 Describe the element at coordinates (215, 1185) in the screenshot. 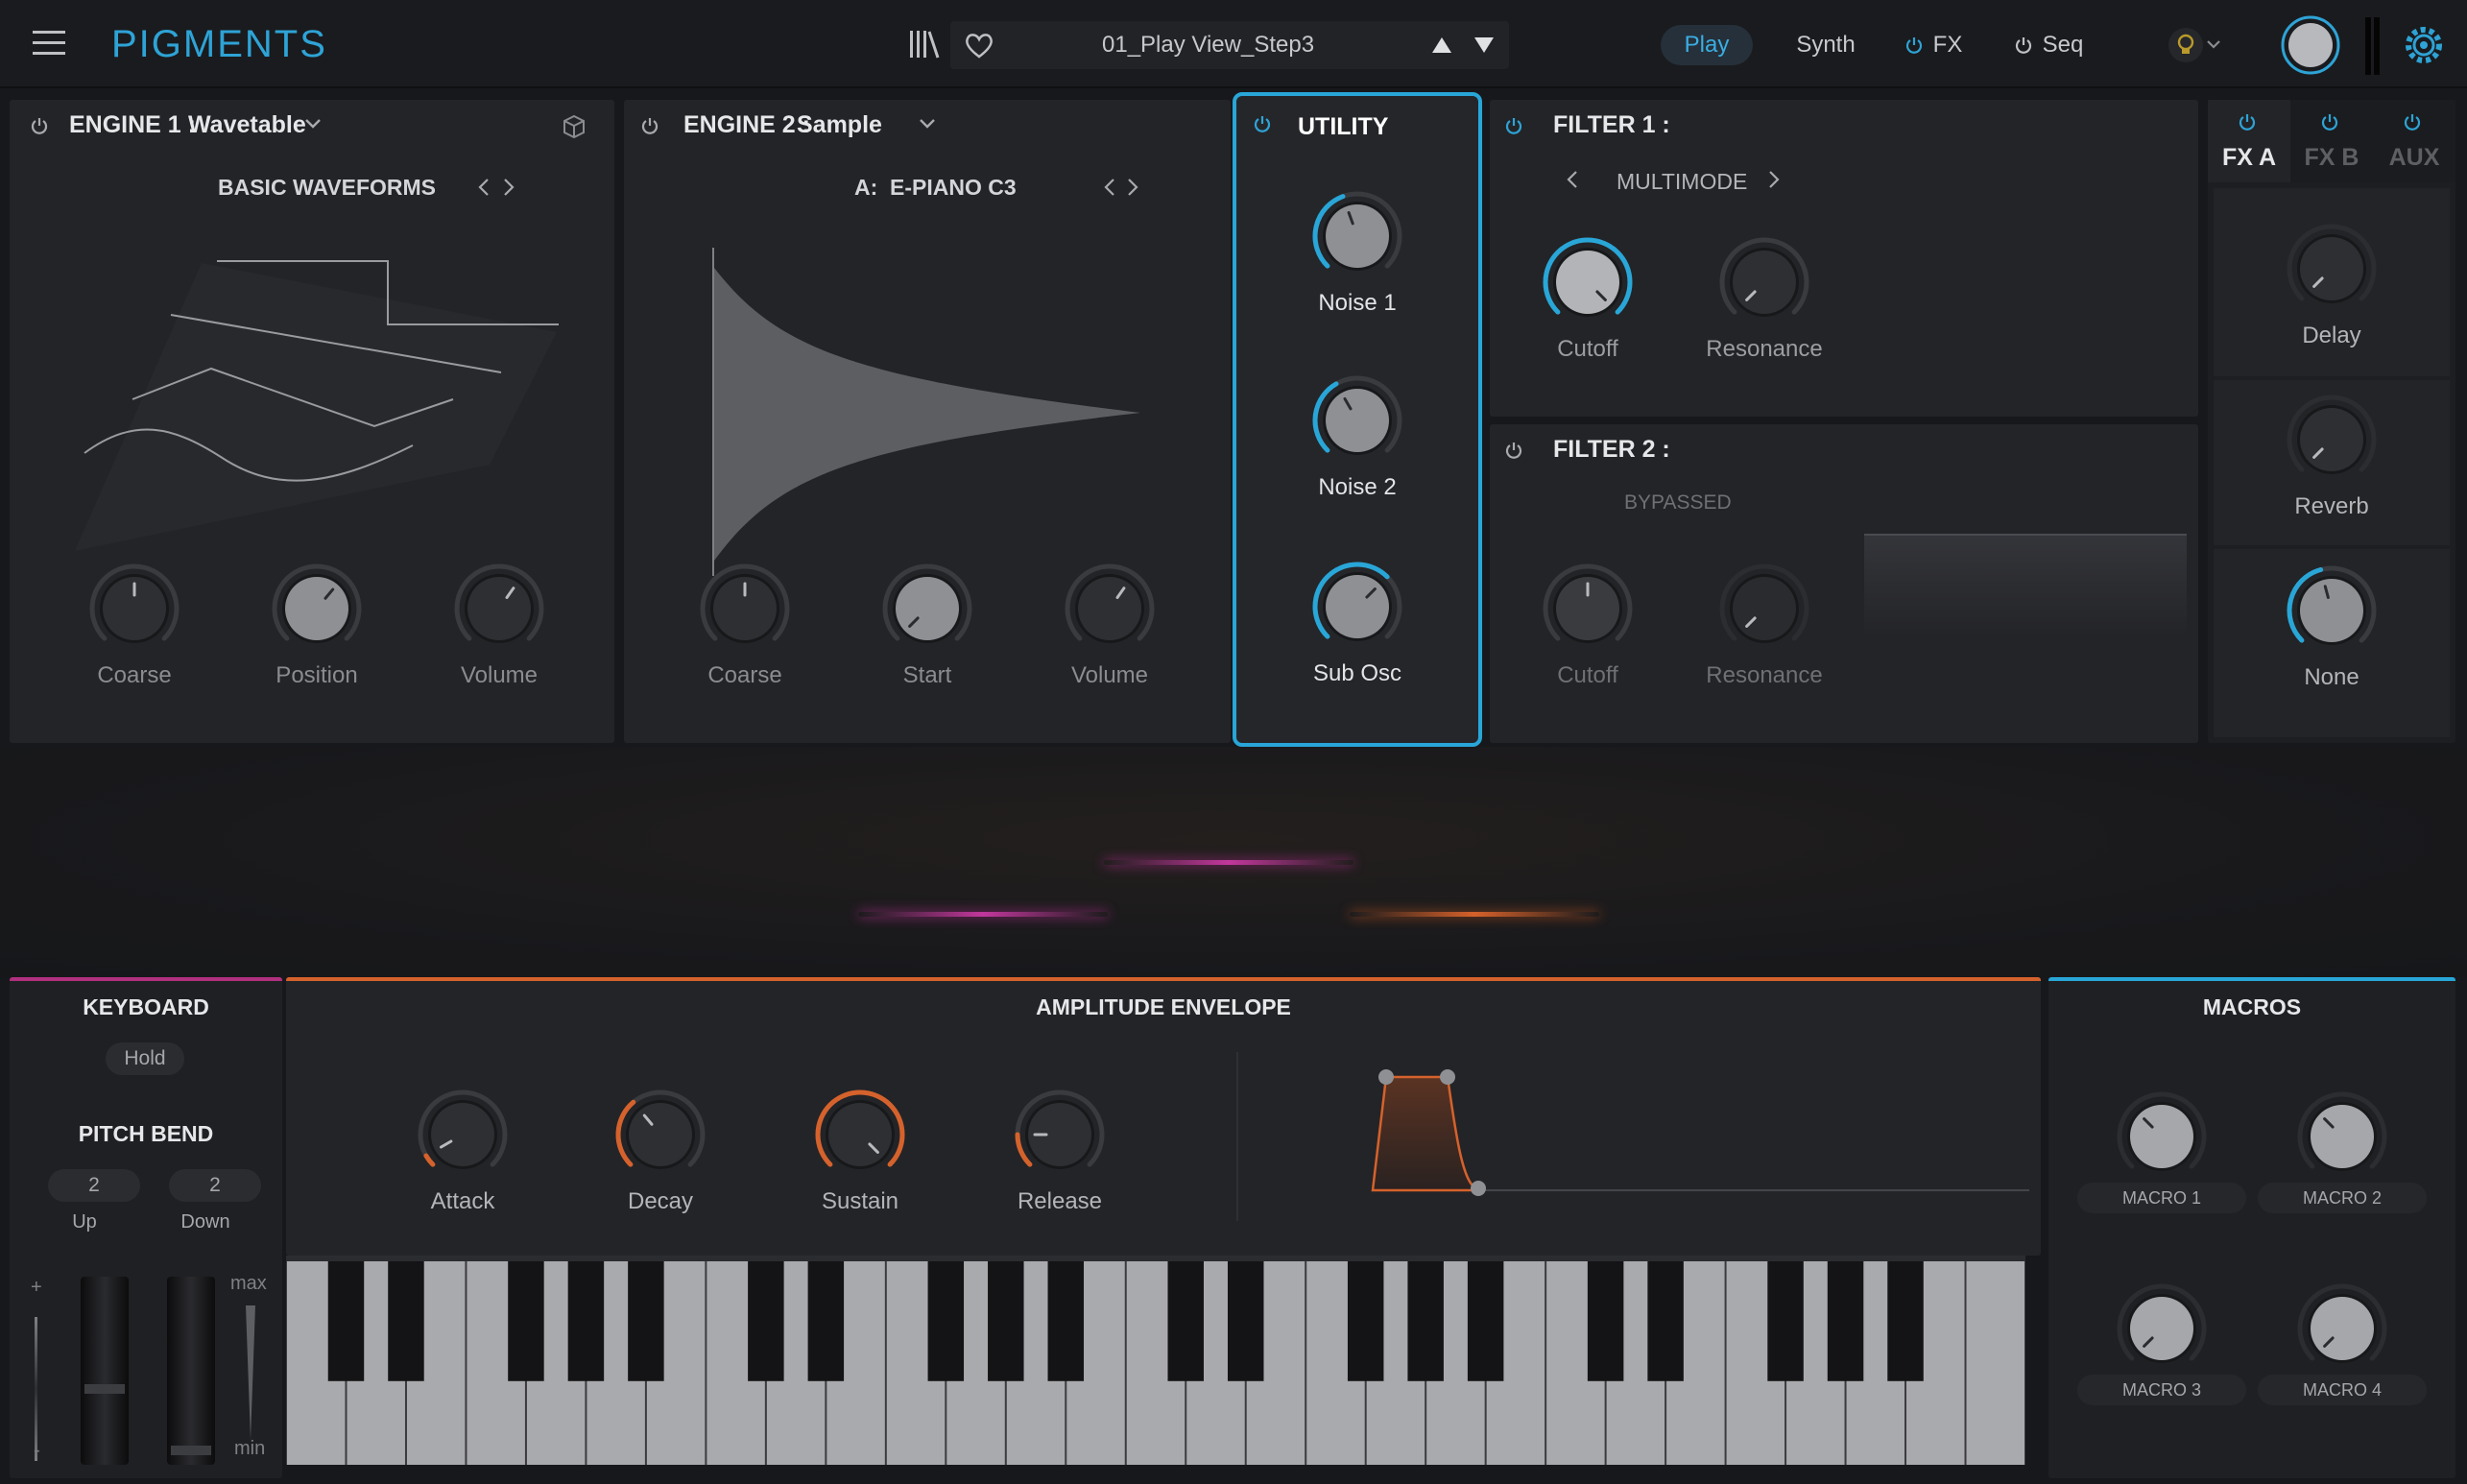

I see `pitchbend-down-field: 2` at that location.